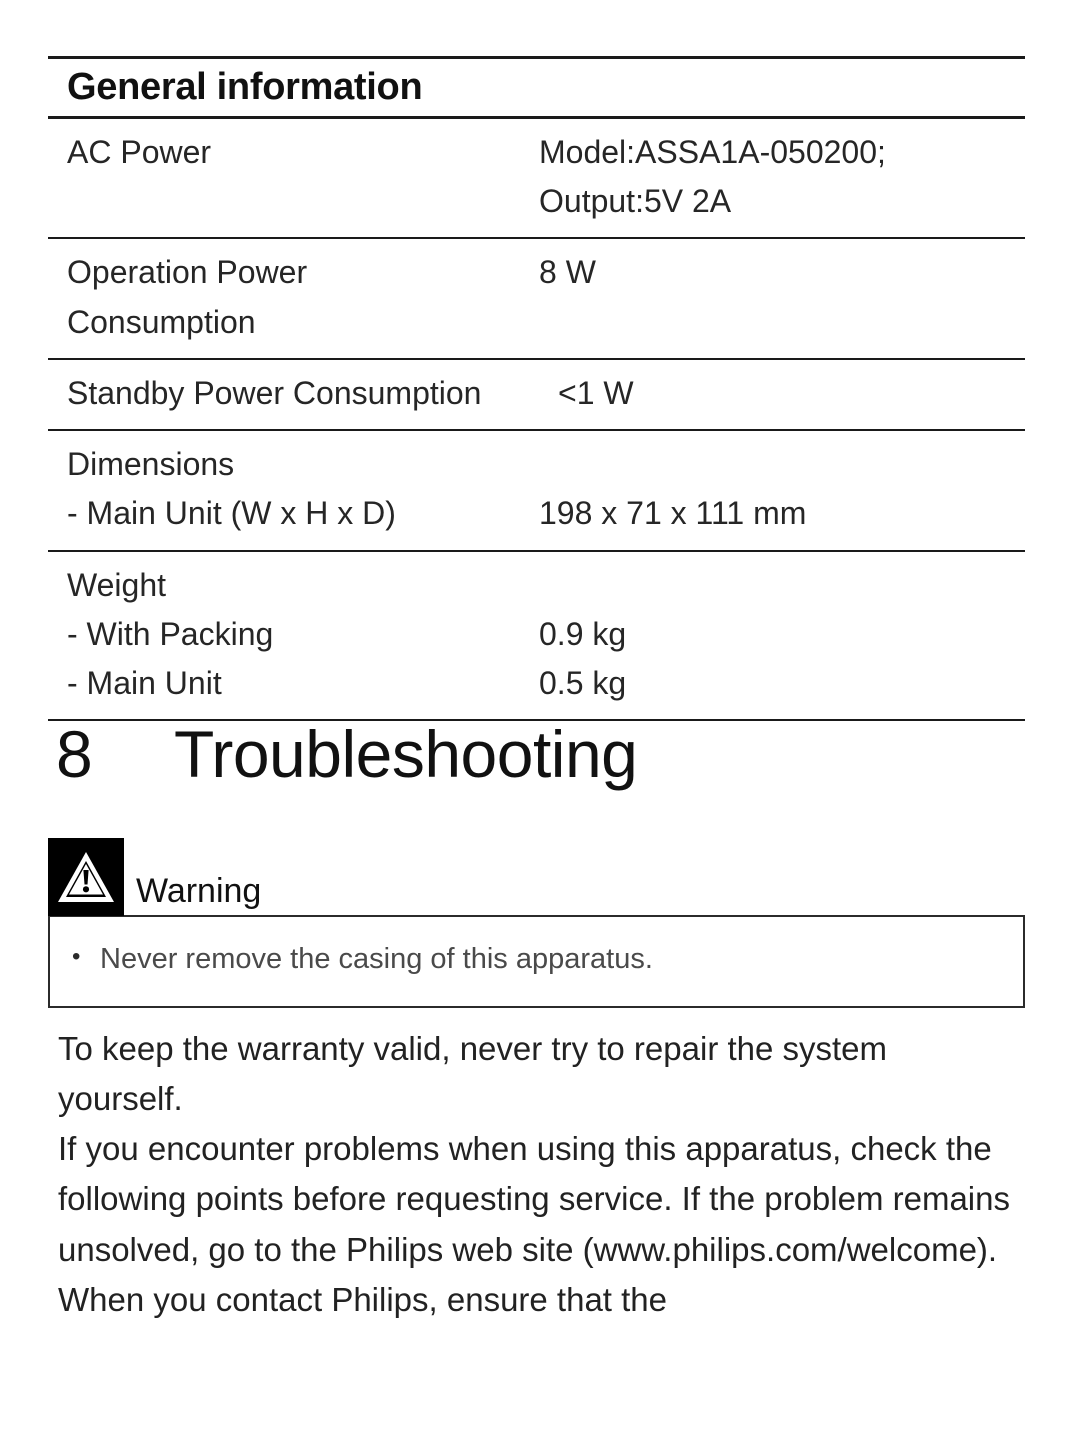  I want to click on spec-value: 0.9 kg 0.5 kg, so click(583, 658).